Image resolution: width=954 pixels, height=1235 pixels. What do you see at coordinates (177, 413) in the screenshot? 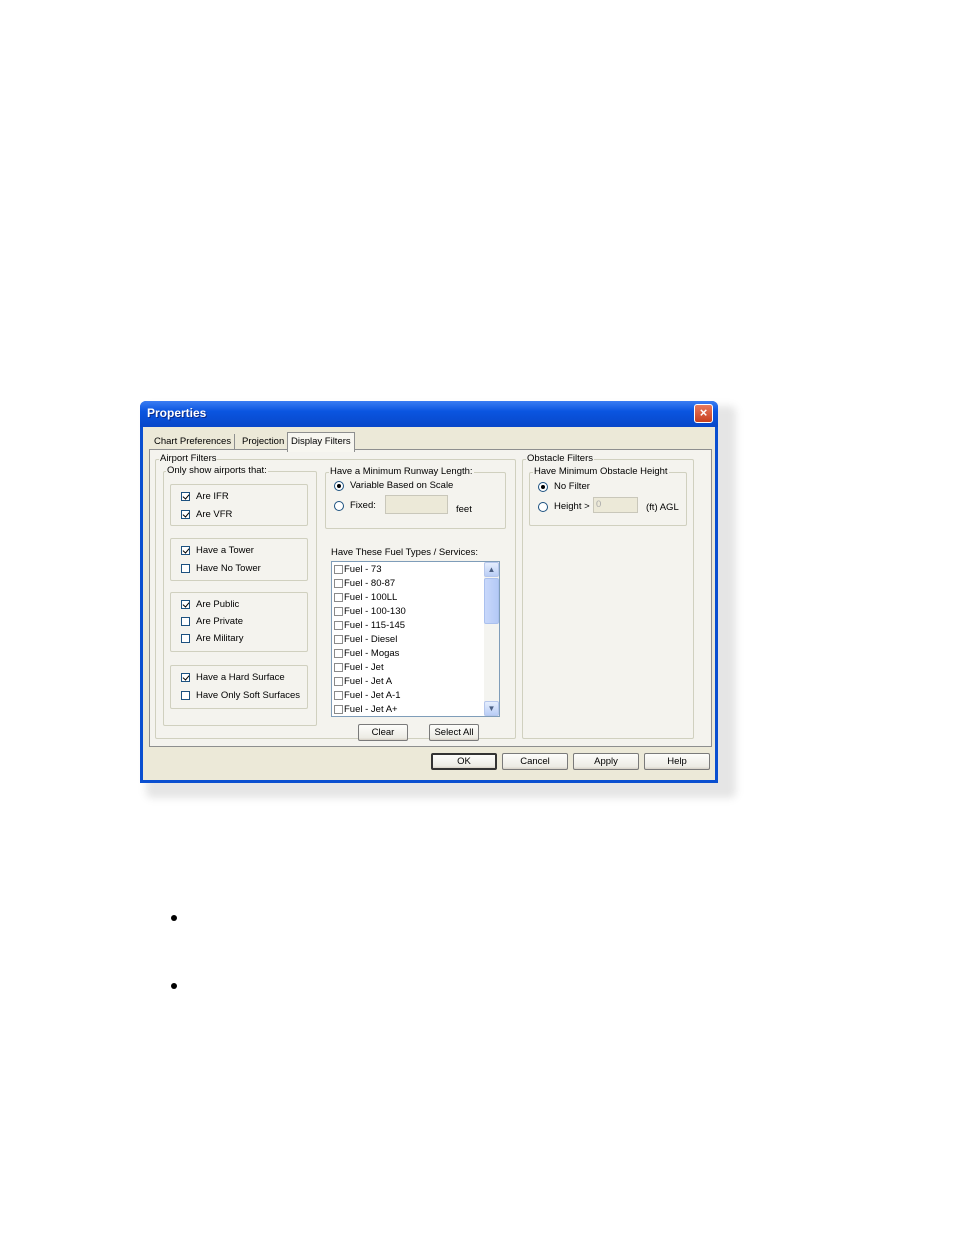
I see `dialog-title: Properties` at bounding box center [177, 413].